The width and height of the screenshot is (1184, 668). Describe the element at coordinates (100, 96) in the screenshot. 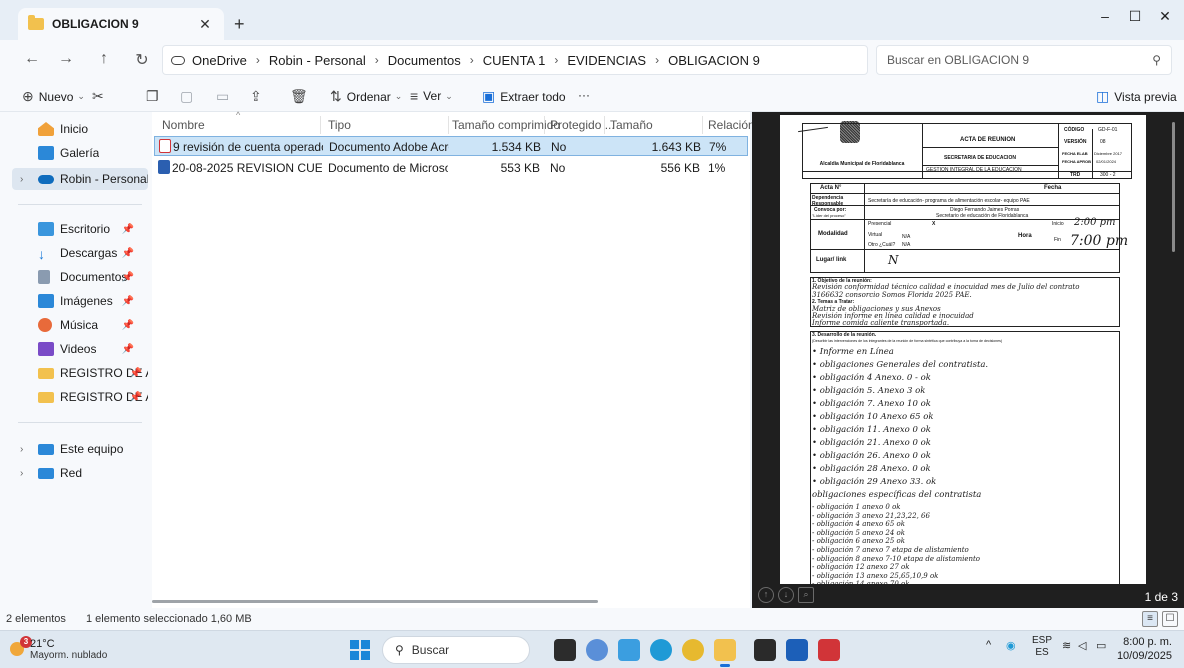

I see `cut-icon: ✂` at that location.